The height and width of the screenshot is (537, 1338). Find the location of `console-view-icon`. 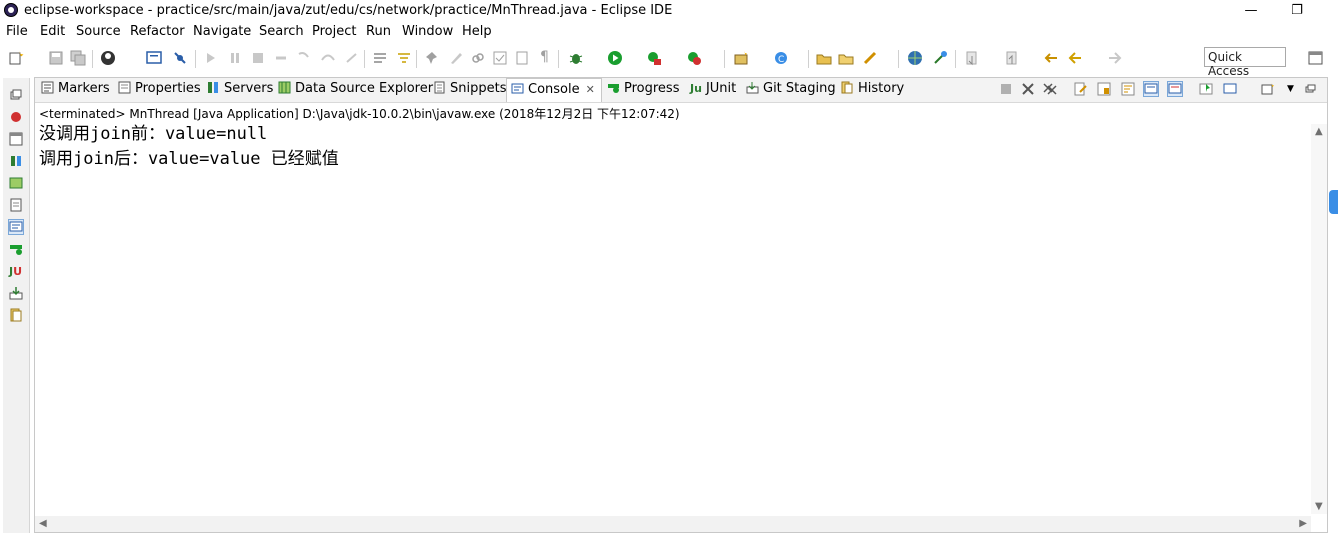

console-view-icon is located at coordinates (16, 227).